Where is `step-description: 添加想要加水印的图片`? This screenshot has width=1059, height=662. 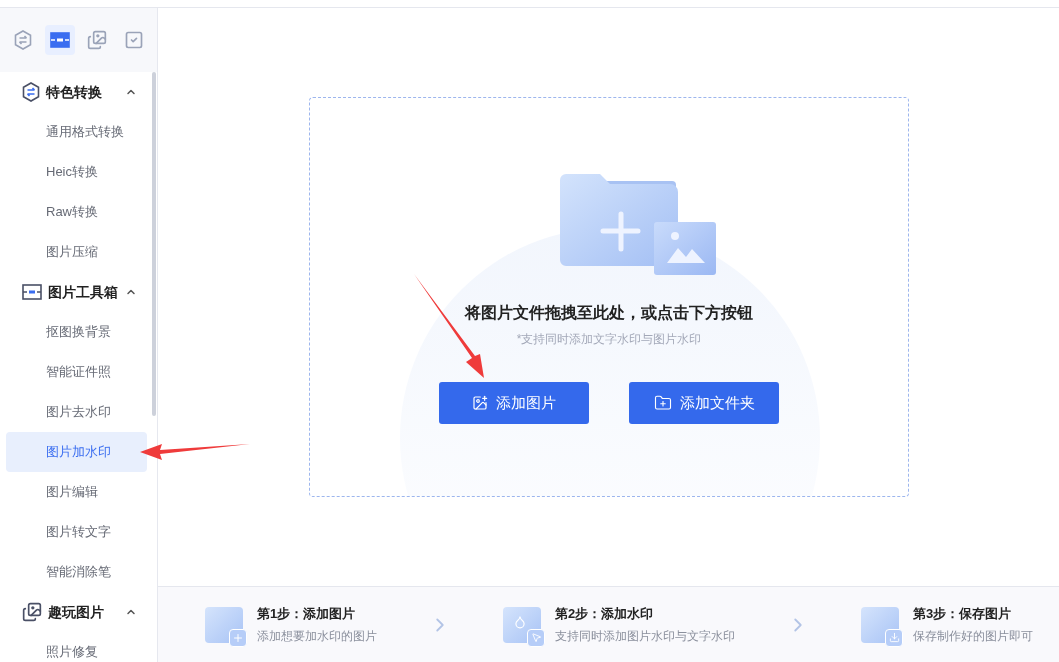 step-description: 添加想要加水印的图片 is located at coordinates (317, 637).